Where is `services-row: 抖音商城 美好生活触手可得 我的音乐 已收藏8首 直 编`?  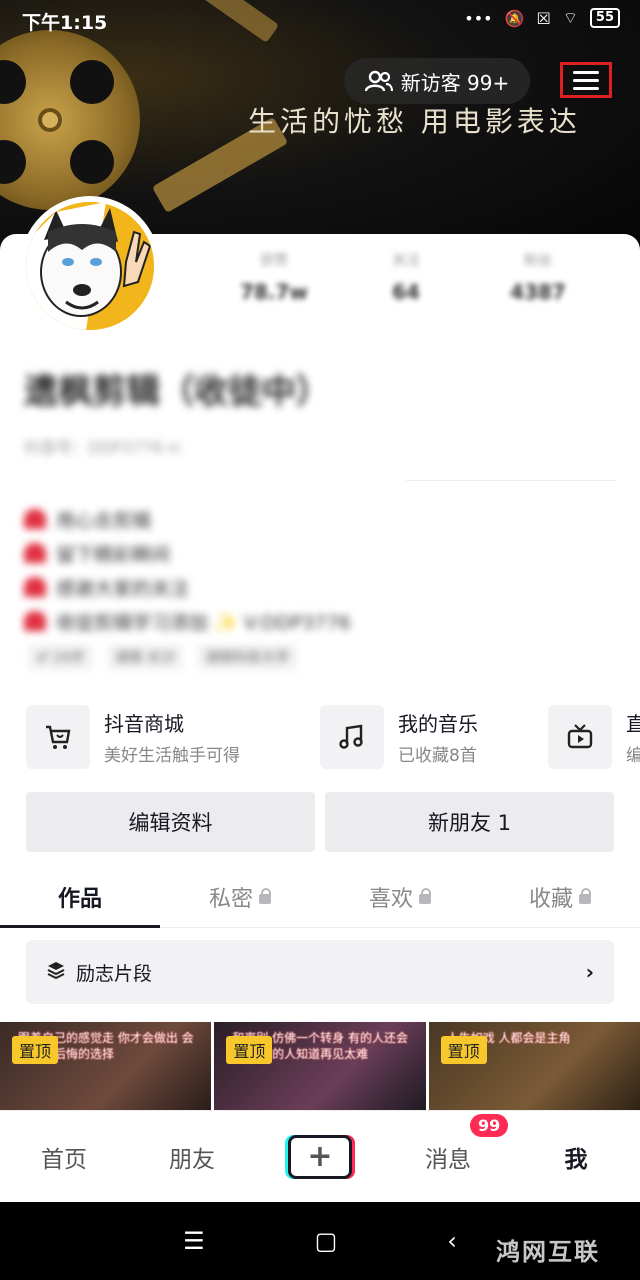 services-row: 抖音商城 美好生活触手可得 我的音乐 已收藏8首 直 编 is located at coordinates (333, 739).